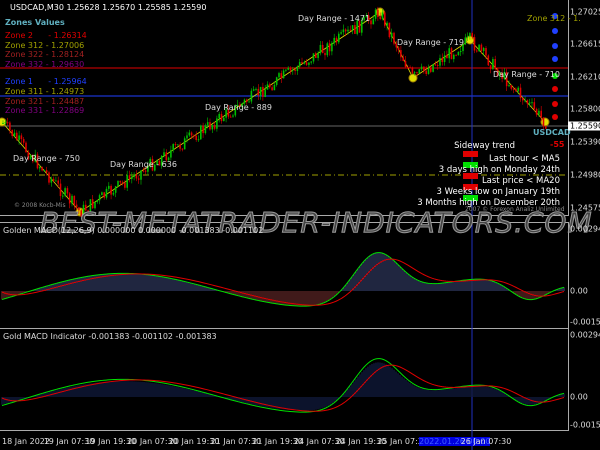 This screenshot has height=450, width=600. Describe the element at coordinates (585, 425) in the screenshot. I see `macd2-tick: -0.001589` at that location.